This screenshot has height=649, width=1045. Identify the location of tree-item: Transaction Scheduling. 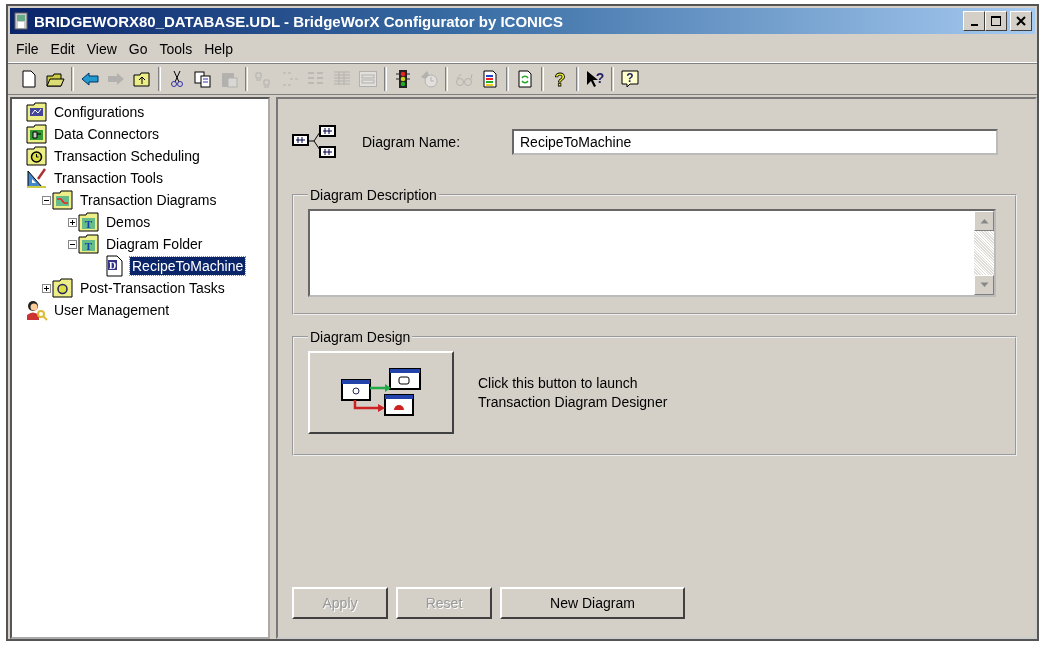
(127, 156).